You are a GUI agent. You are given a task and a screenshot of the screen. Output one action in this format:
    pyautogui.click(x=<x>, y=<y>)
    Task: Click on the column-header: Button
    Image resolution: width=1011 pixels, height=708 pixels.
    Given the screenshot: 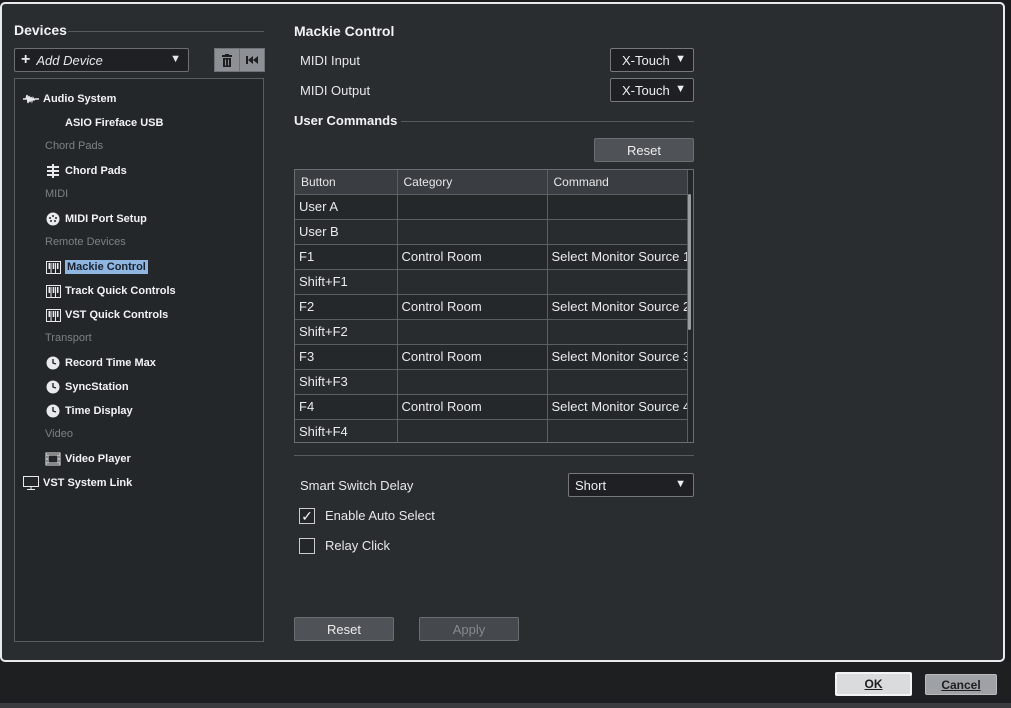 What is the action you would take?
    pyautogui.click(x=346, y=182)
    